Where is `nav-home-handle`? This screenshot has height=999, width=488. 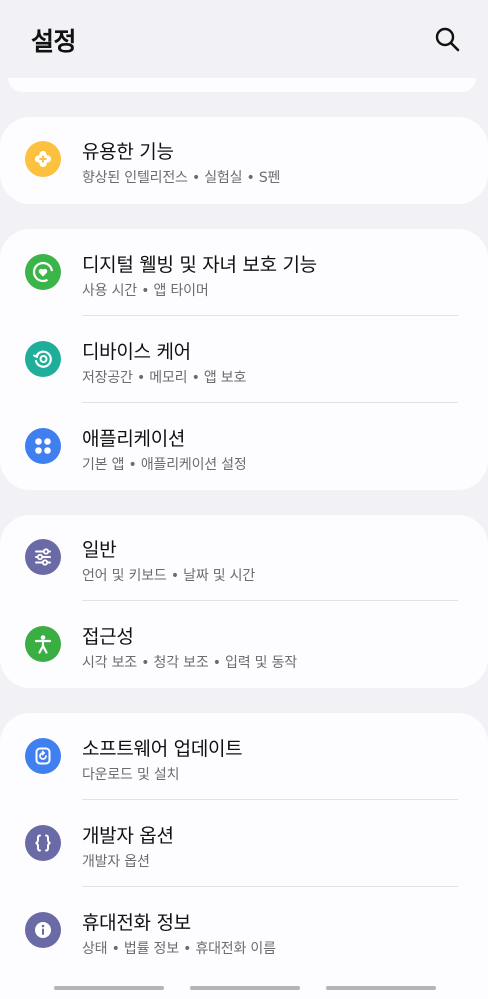 nav-home-handle is located at coordinates (245, 988).